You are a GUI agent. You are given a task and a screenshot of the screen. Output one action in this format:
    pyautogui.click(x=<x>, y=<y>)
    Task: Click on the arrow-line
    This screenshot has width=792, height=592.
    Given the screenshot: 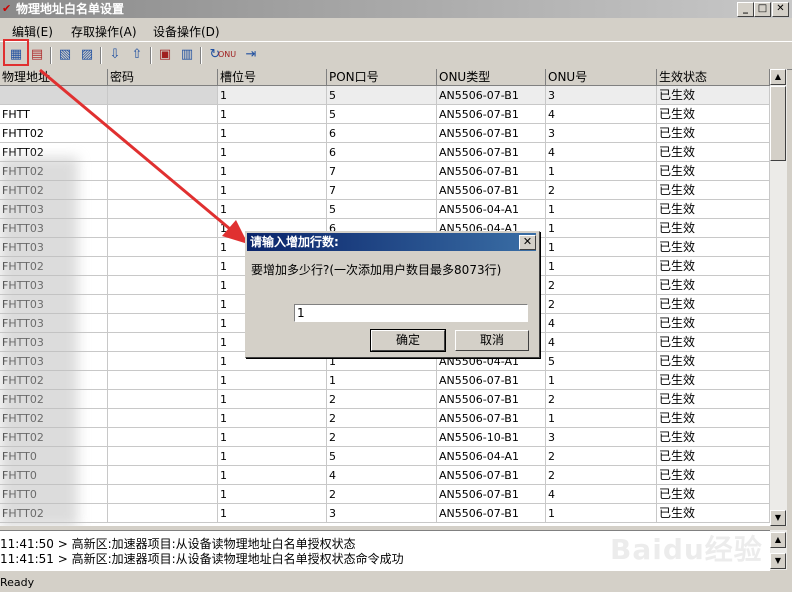 What is the action you would take?
    pyautogui.click(x=138, y=152)
    